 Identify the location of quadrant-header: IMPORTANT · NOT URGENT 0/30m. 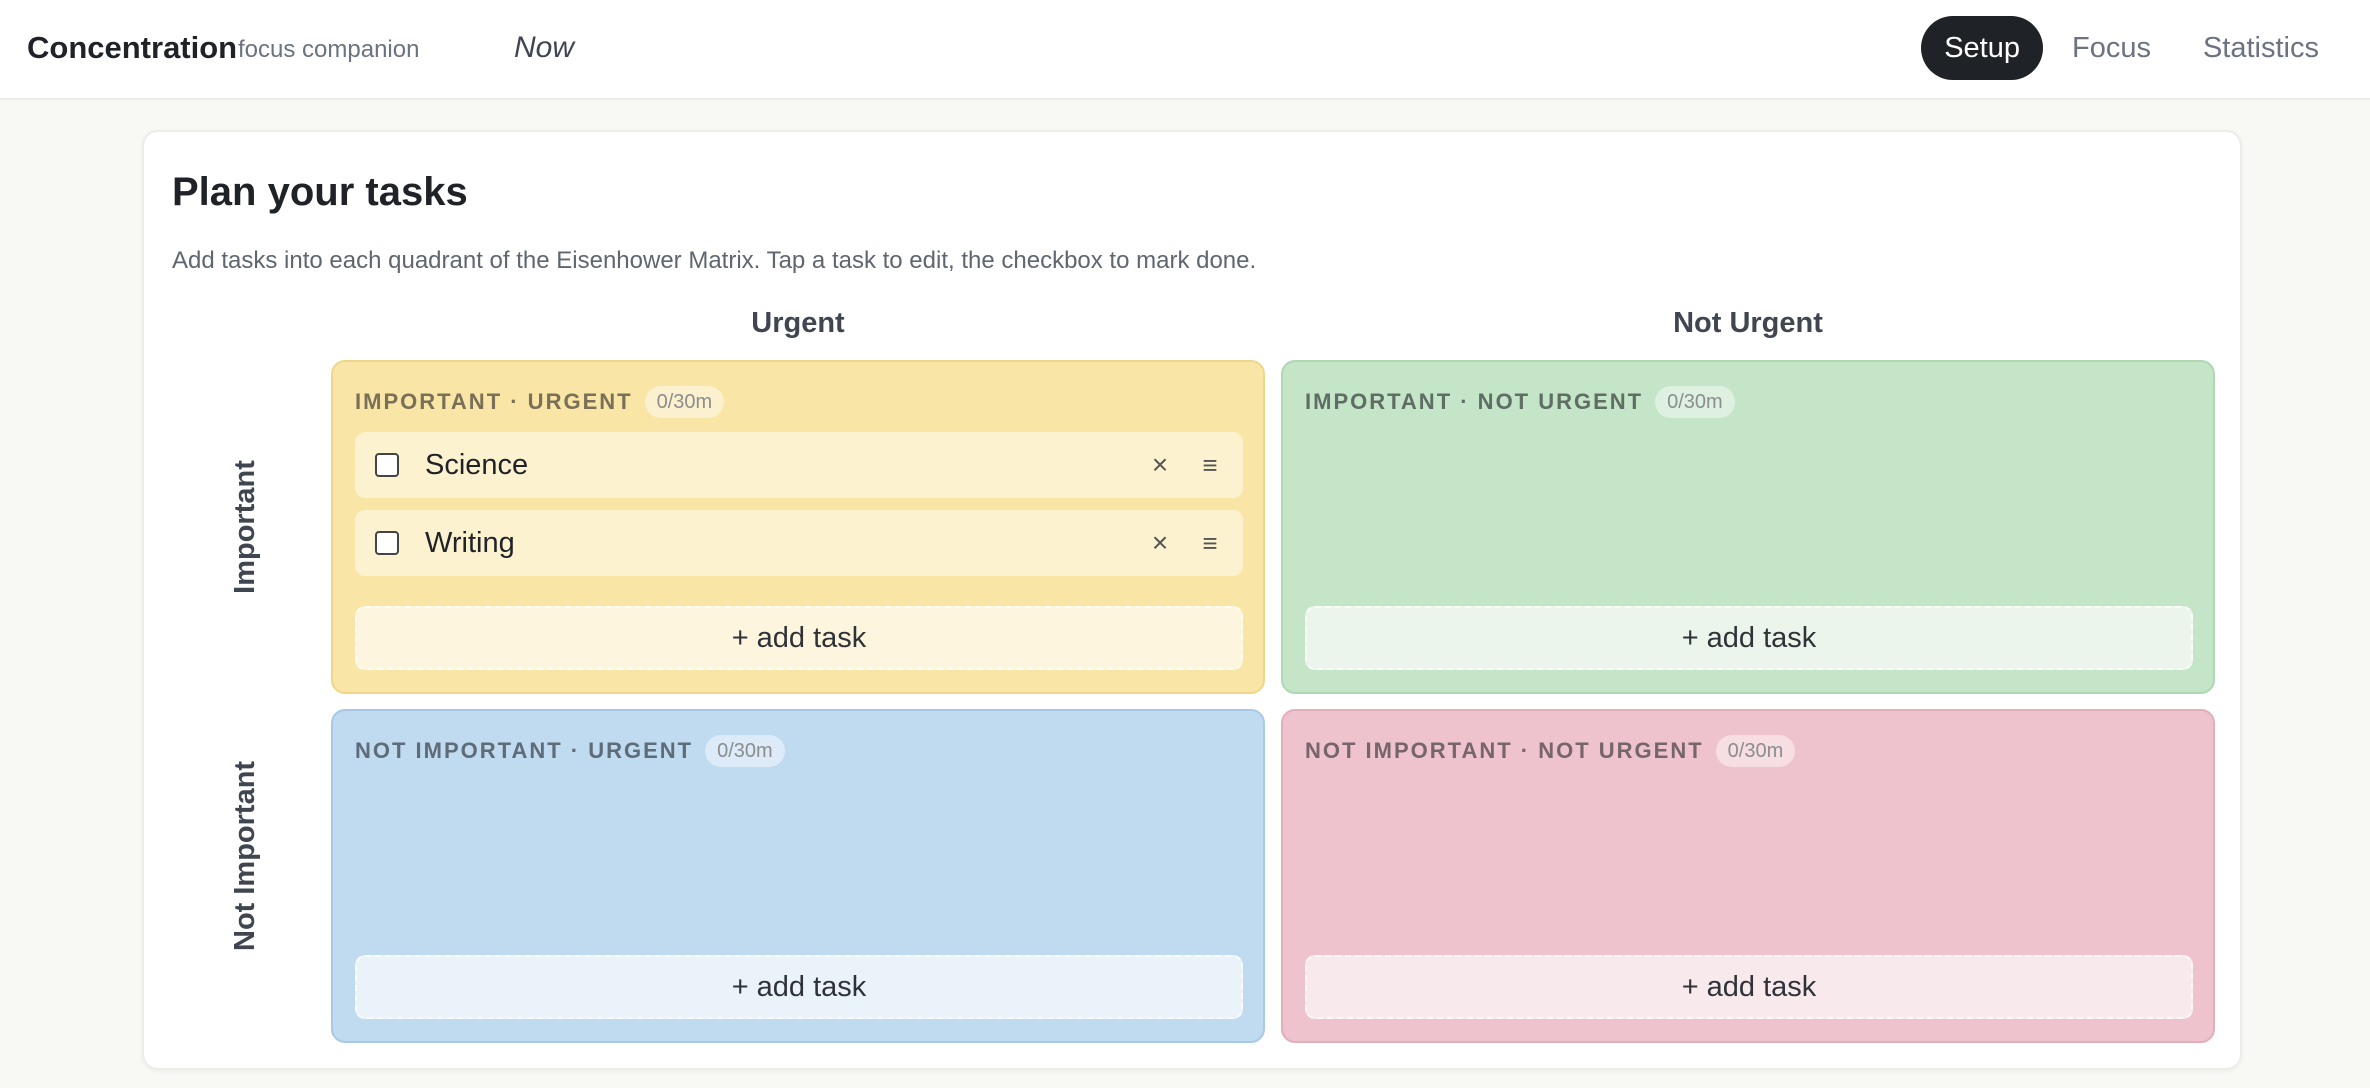
(1520, 402).